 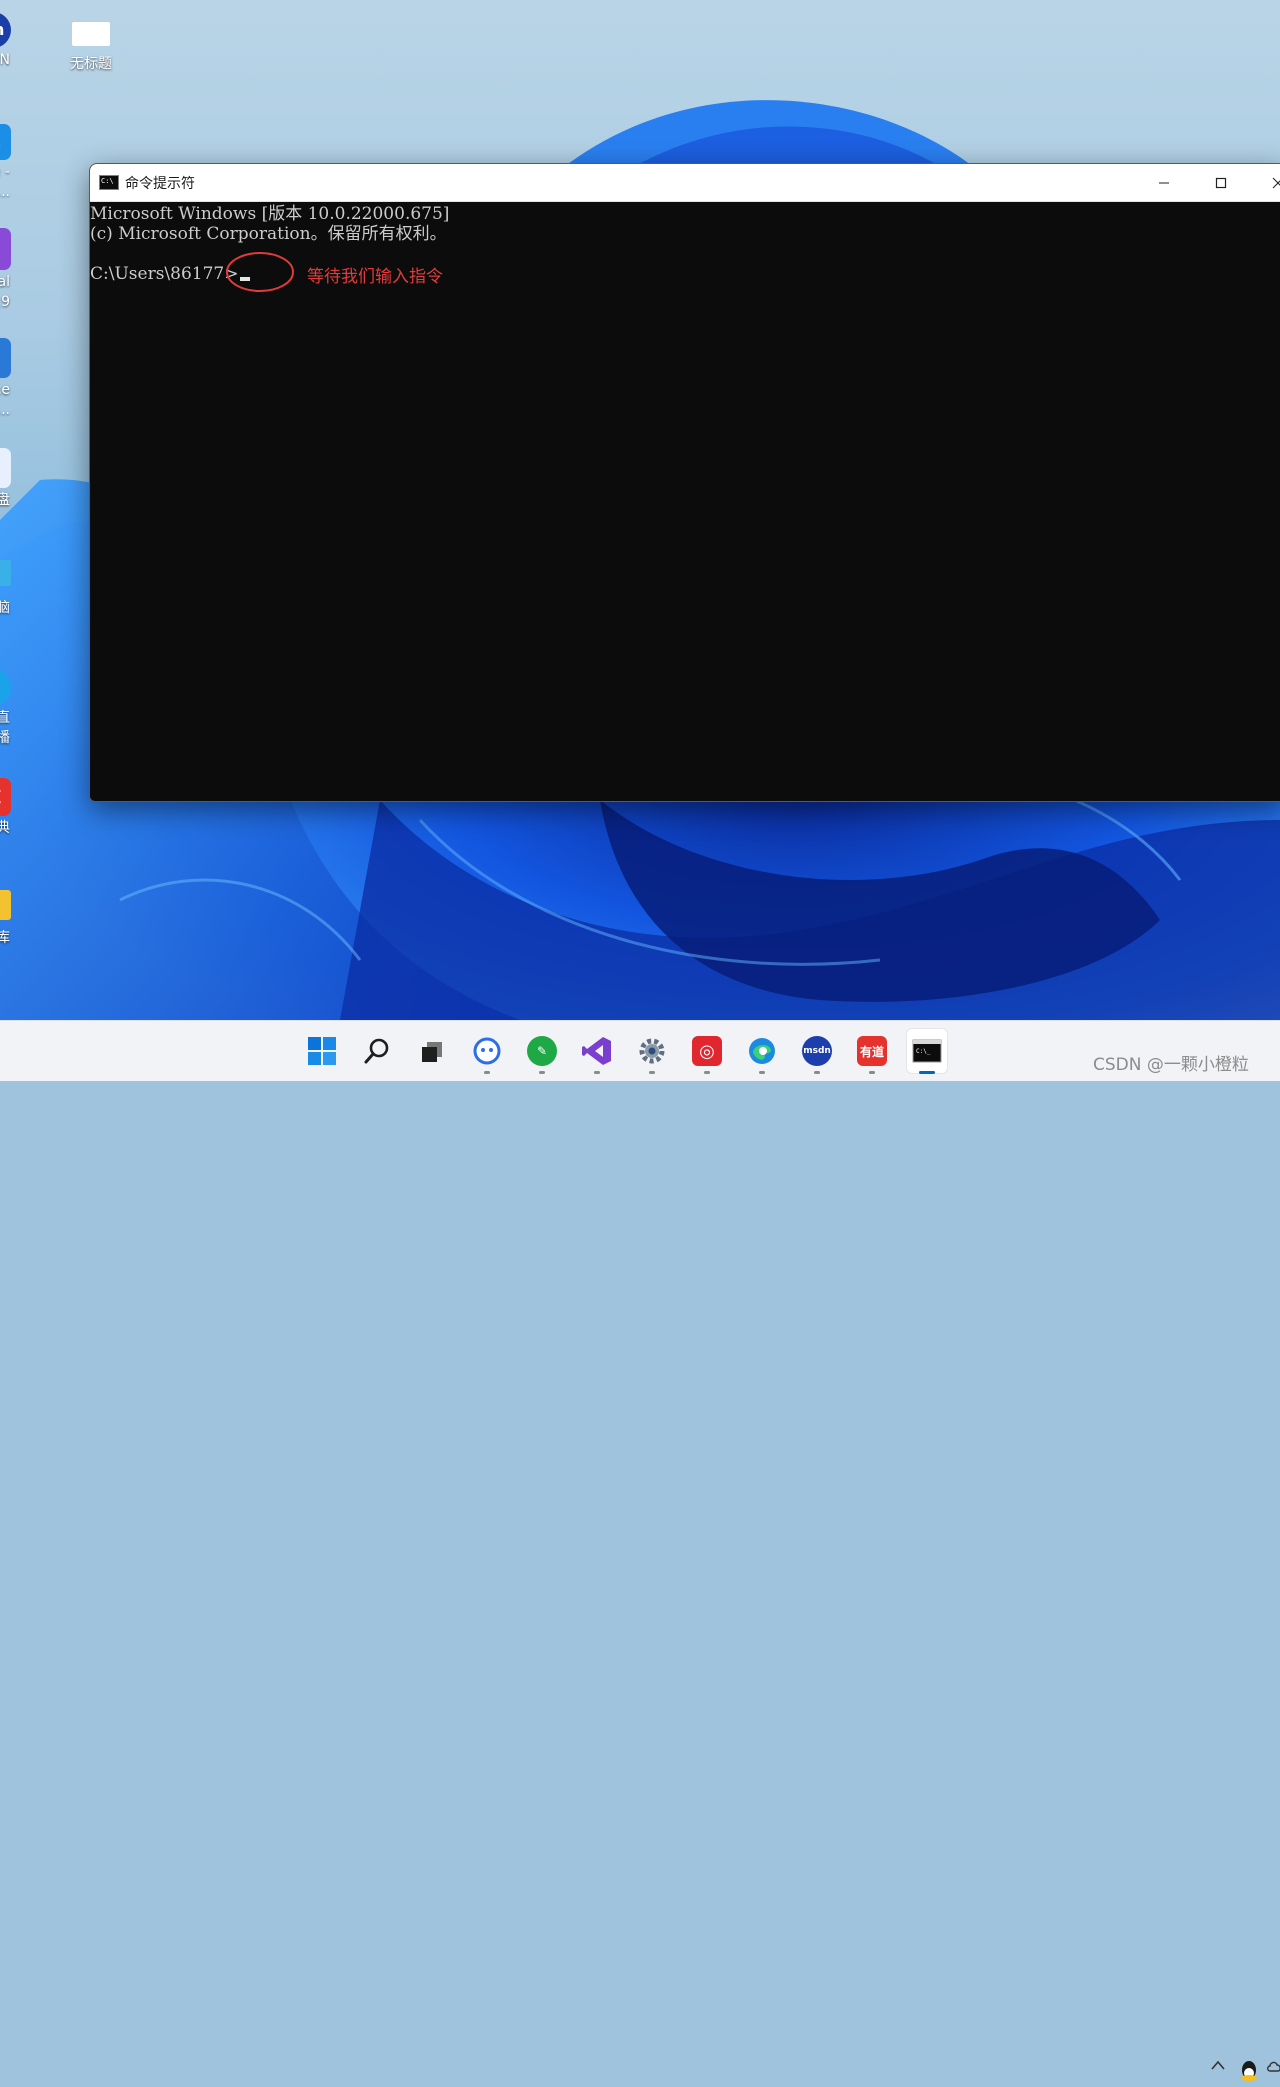 I want to click on window-titlebar: 命令提示符, so click(x=685, y=183).